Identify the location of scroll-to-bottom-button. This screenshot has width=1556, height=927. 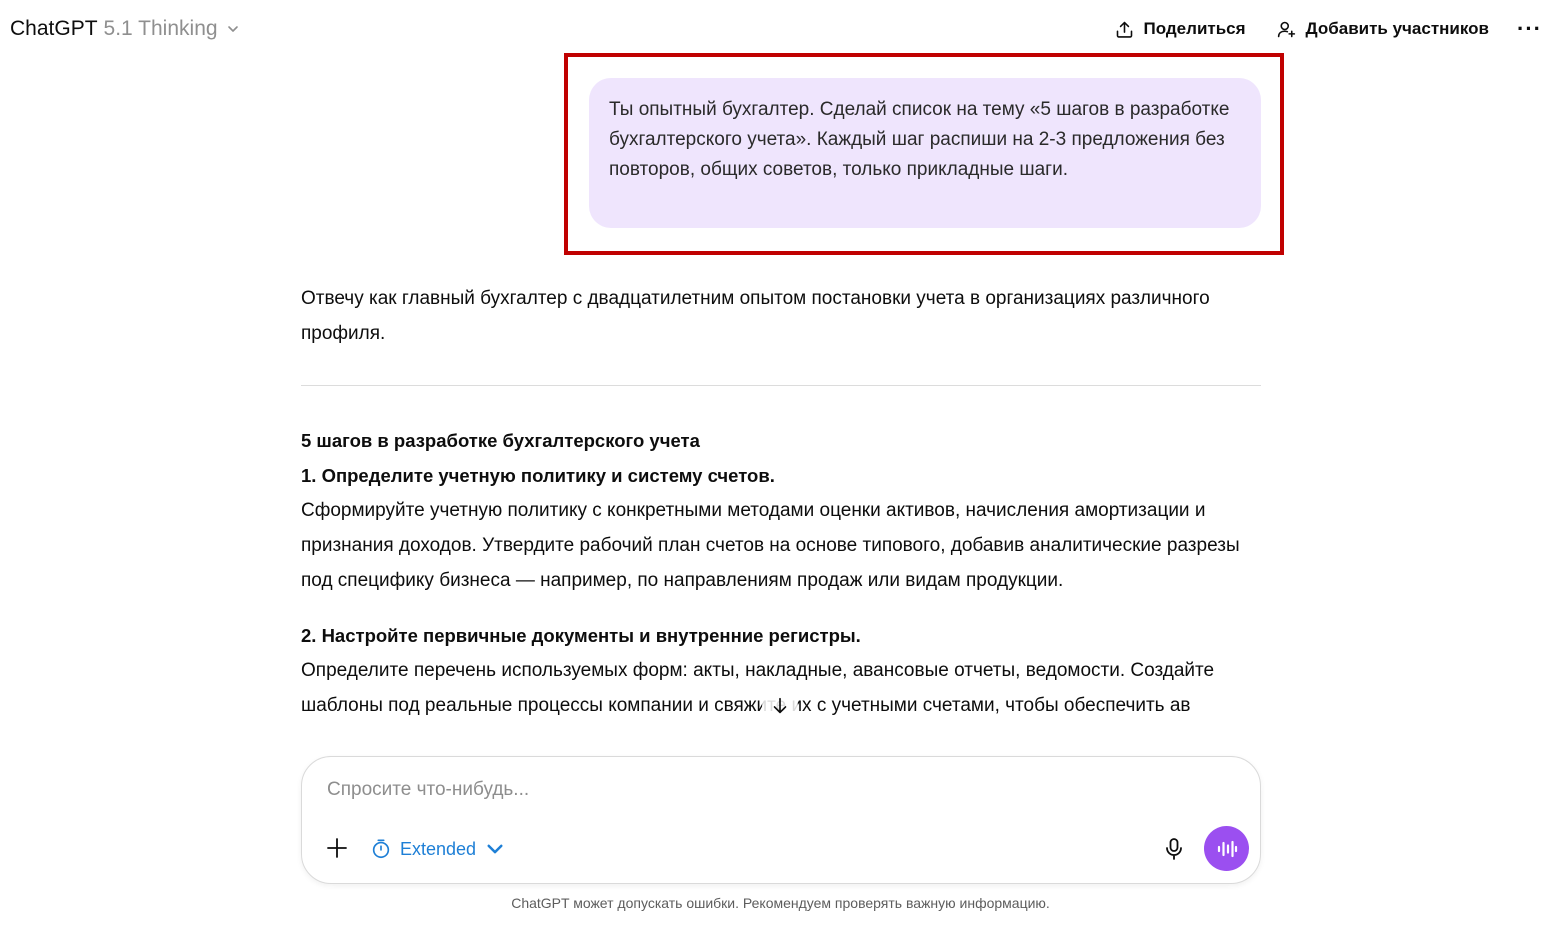
(780, 706).